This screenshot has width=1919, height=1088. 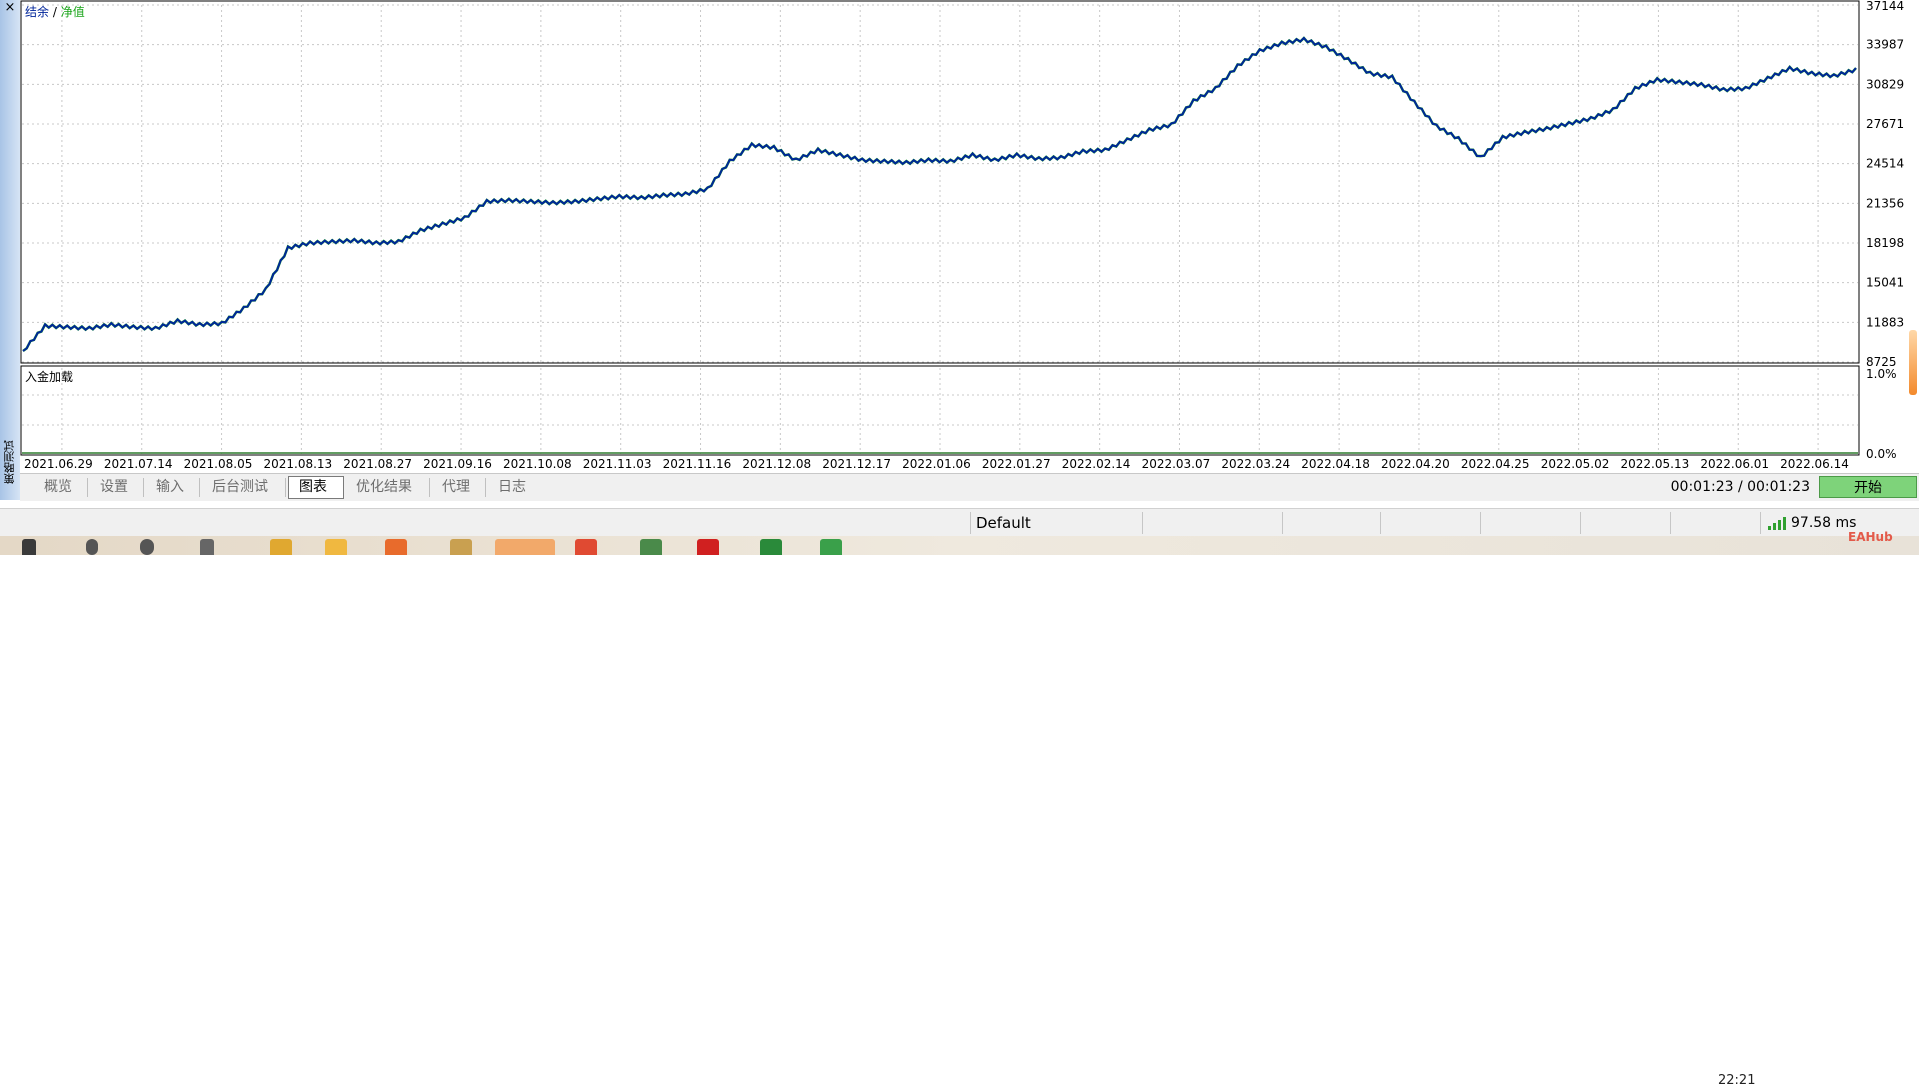 I want to click on x-tick-label: 2022.04.25, so click(x=1495, y=464).